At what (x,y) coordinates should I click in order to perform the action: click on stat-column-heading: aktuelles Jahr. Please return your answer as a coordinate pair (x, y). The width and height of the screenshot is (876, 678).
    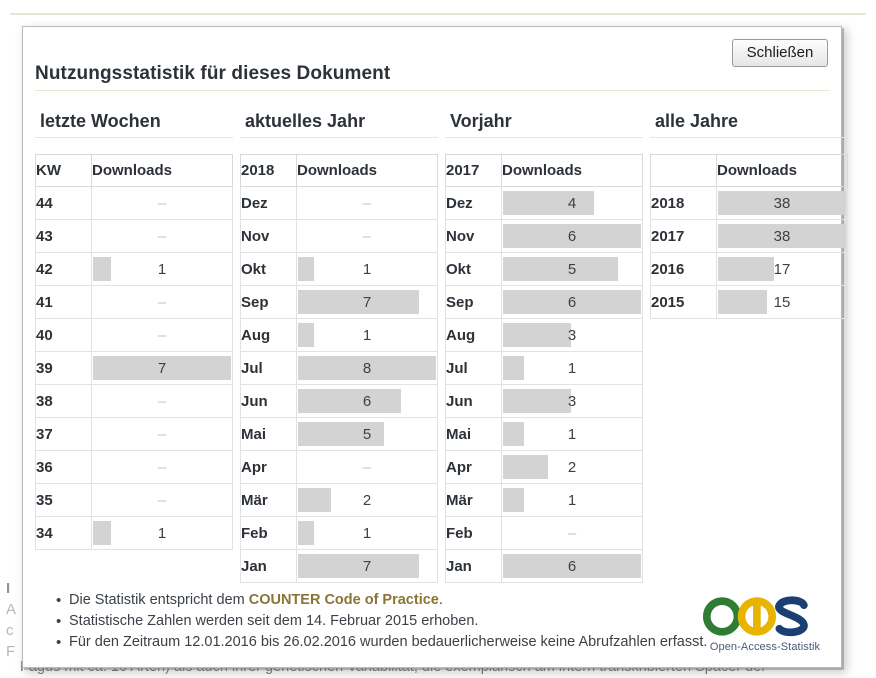
    Looking at the image, I should click on (339, 124).